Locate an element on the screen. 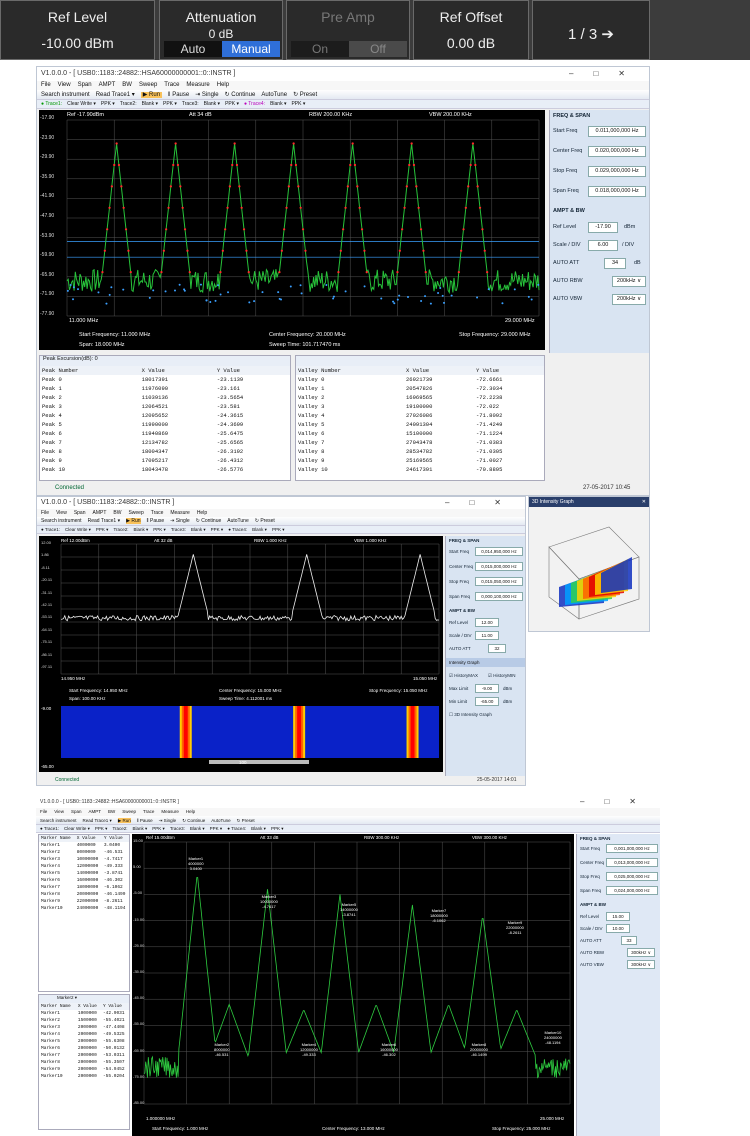 Image resolution: width=750 pixels, height=1136 pixels. center-freq-input: 0.020,000,000 Hz is located at coordinates (617, 151).